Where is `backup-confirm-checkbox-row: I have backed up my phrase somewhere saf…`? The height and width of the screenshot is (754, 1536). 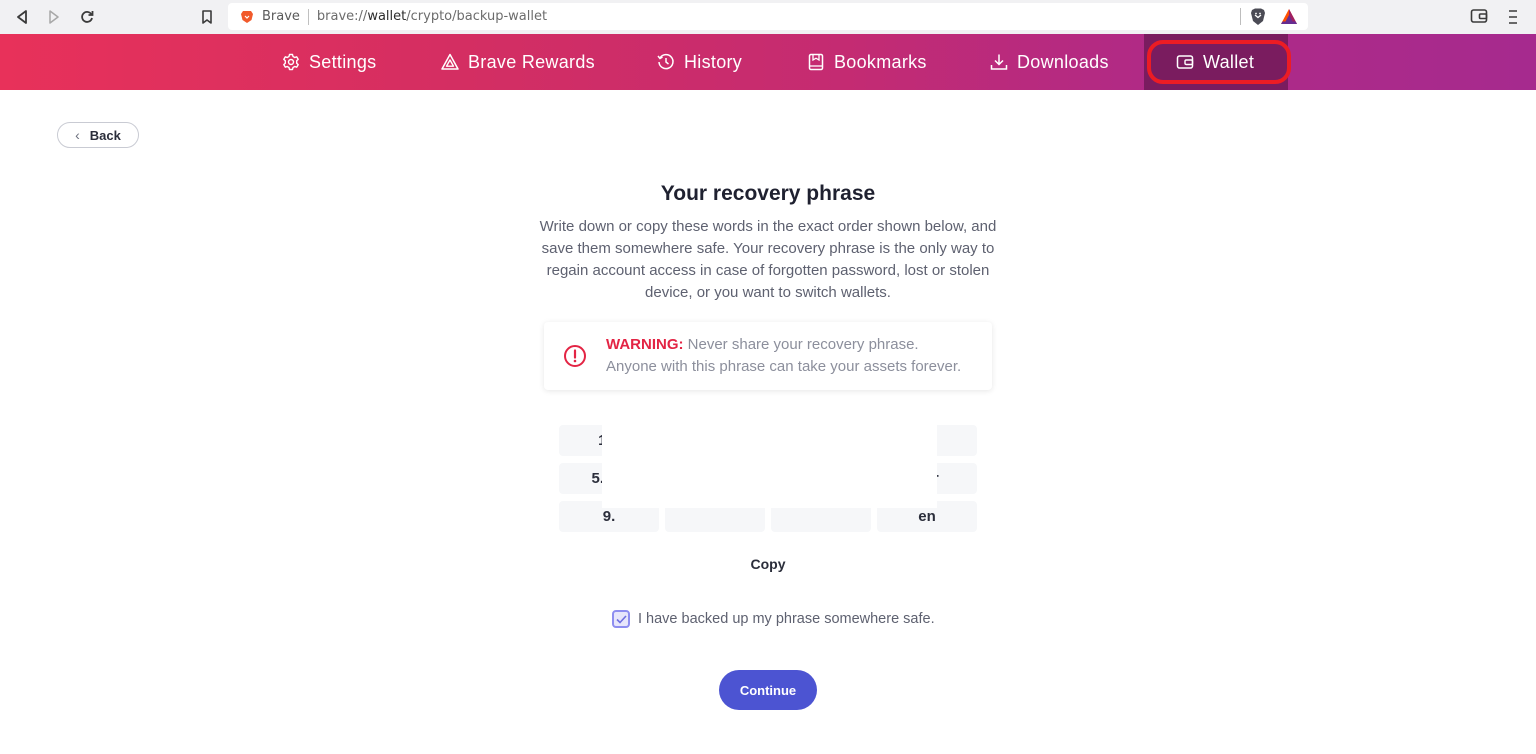
backup-confirm-checkbox-row: I have backed up my phrase somewhere saf… is located at coordinates (773, 619).